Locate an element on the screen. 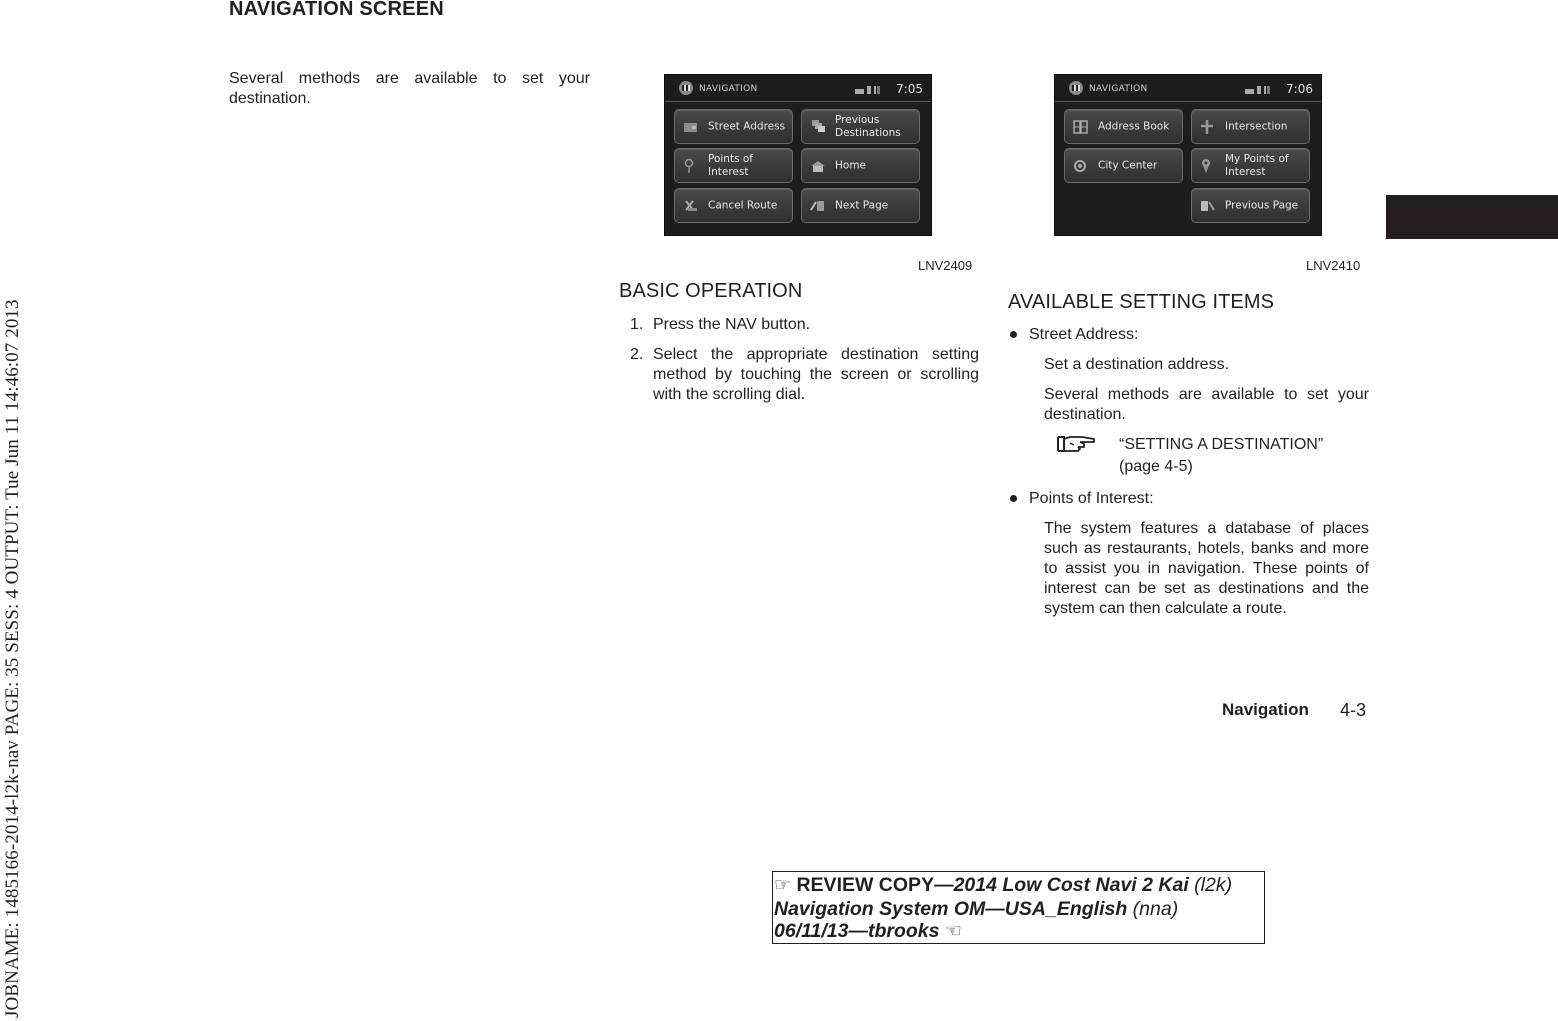 This screenshot has height=1021, width=1558. previous-destinations-button: Previous Destinations is located at coordinates (860, 126).